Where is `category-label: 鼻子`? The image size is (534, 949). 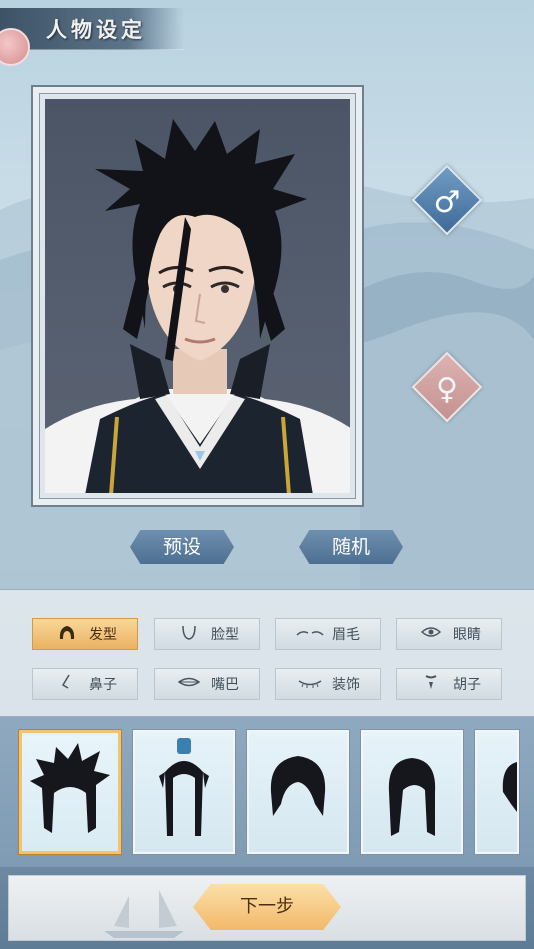
category-label: 鼻子 is located at coordinates (103, 685).